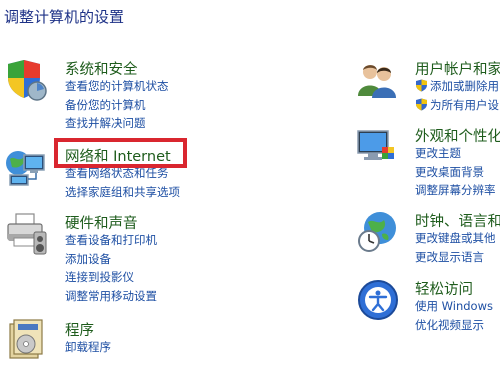 The width and height of the screenshot is (500, 375). Describe the element at coordinates (26, 340) in the screenshot. I see `programs-icon` at that location.